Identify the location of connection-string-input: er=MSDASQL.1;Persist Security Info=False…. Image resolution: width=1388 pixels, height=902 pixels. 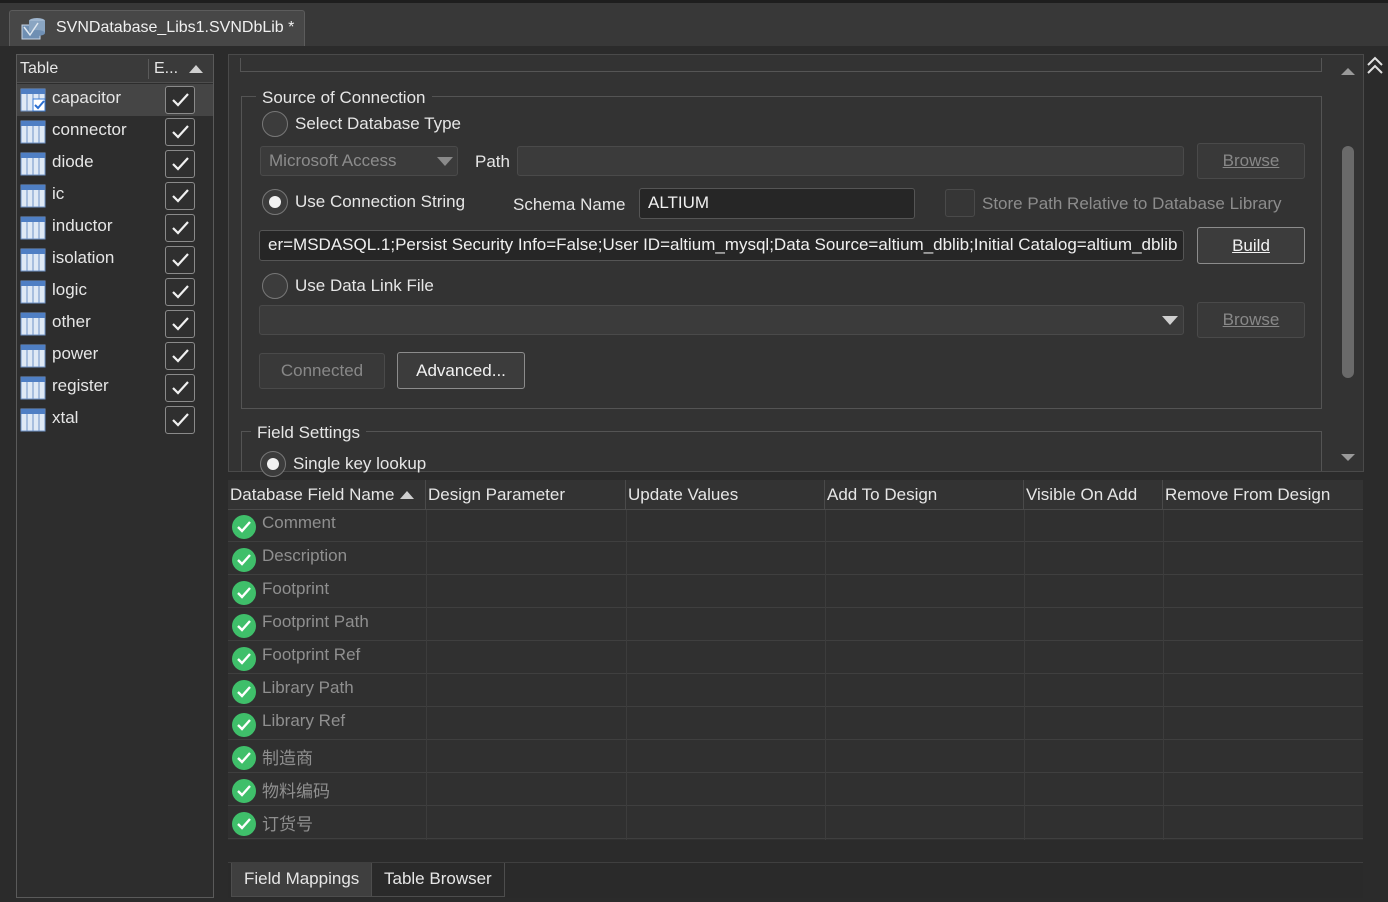
(721, 245).